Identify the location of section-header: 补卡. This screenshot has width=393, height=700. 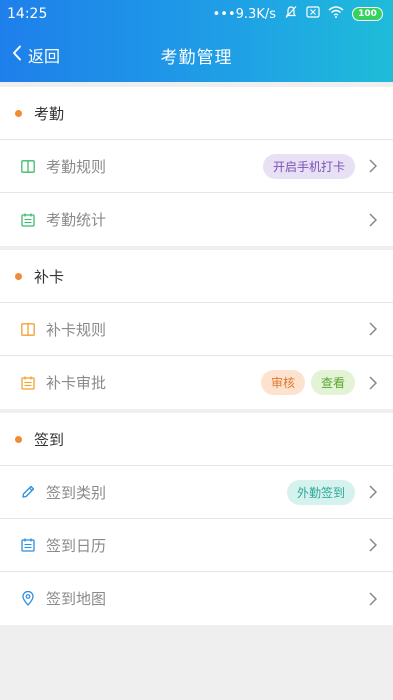
(196, 276).